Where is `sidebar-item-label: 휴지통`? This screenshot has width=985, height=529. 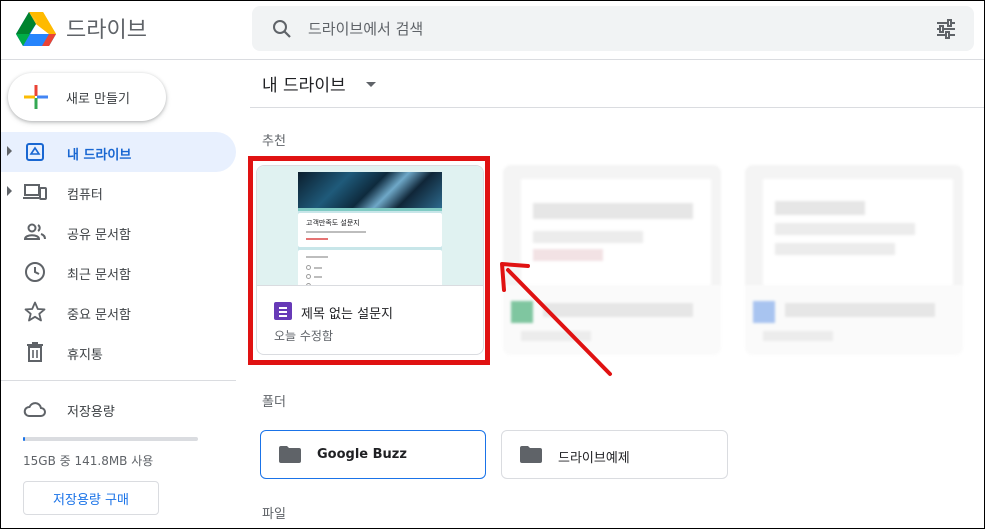
sidebar-item-label: 휴지통 is located at coordinates (85, 355).